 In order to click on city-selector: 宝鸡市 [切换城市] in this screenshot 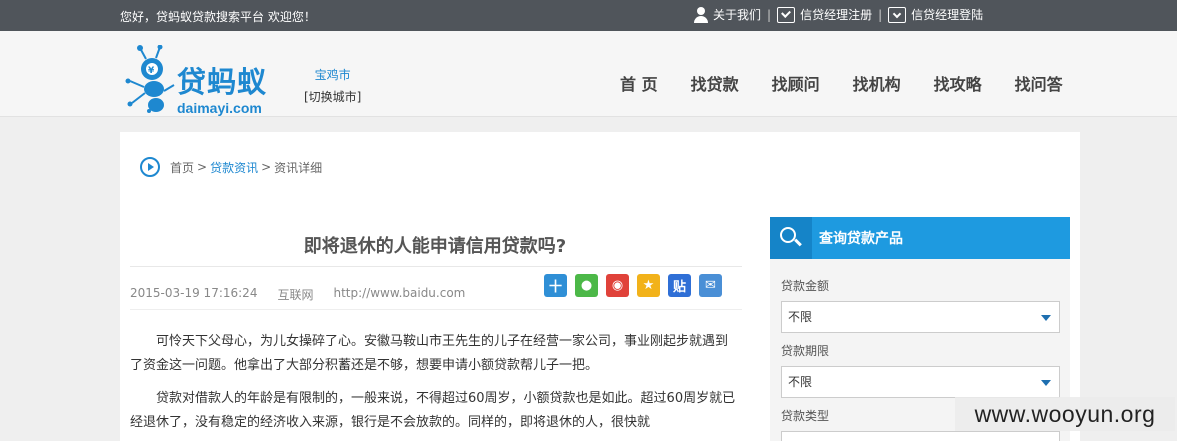, I will do `click(332, 85)`.